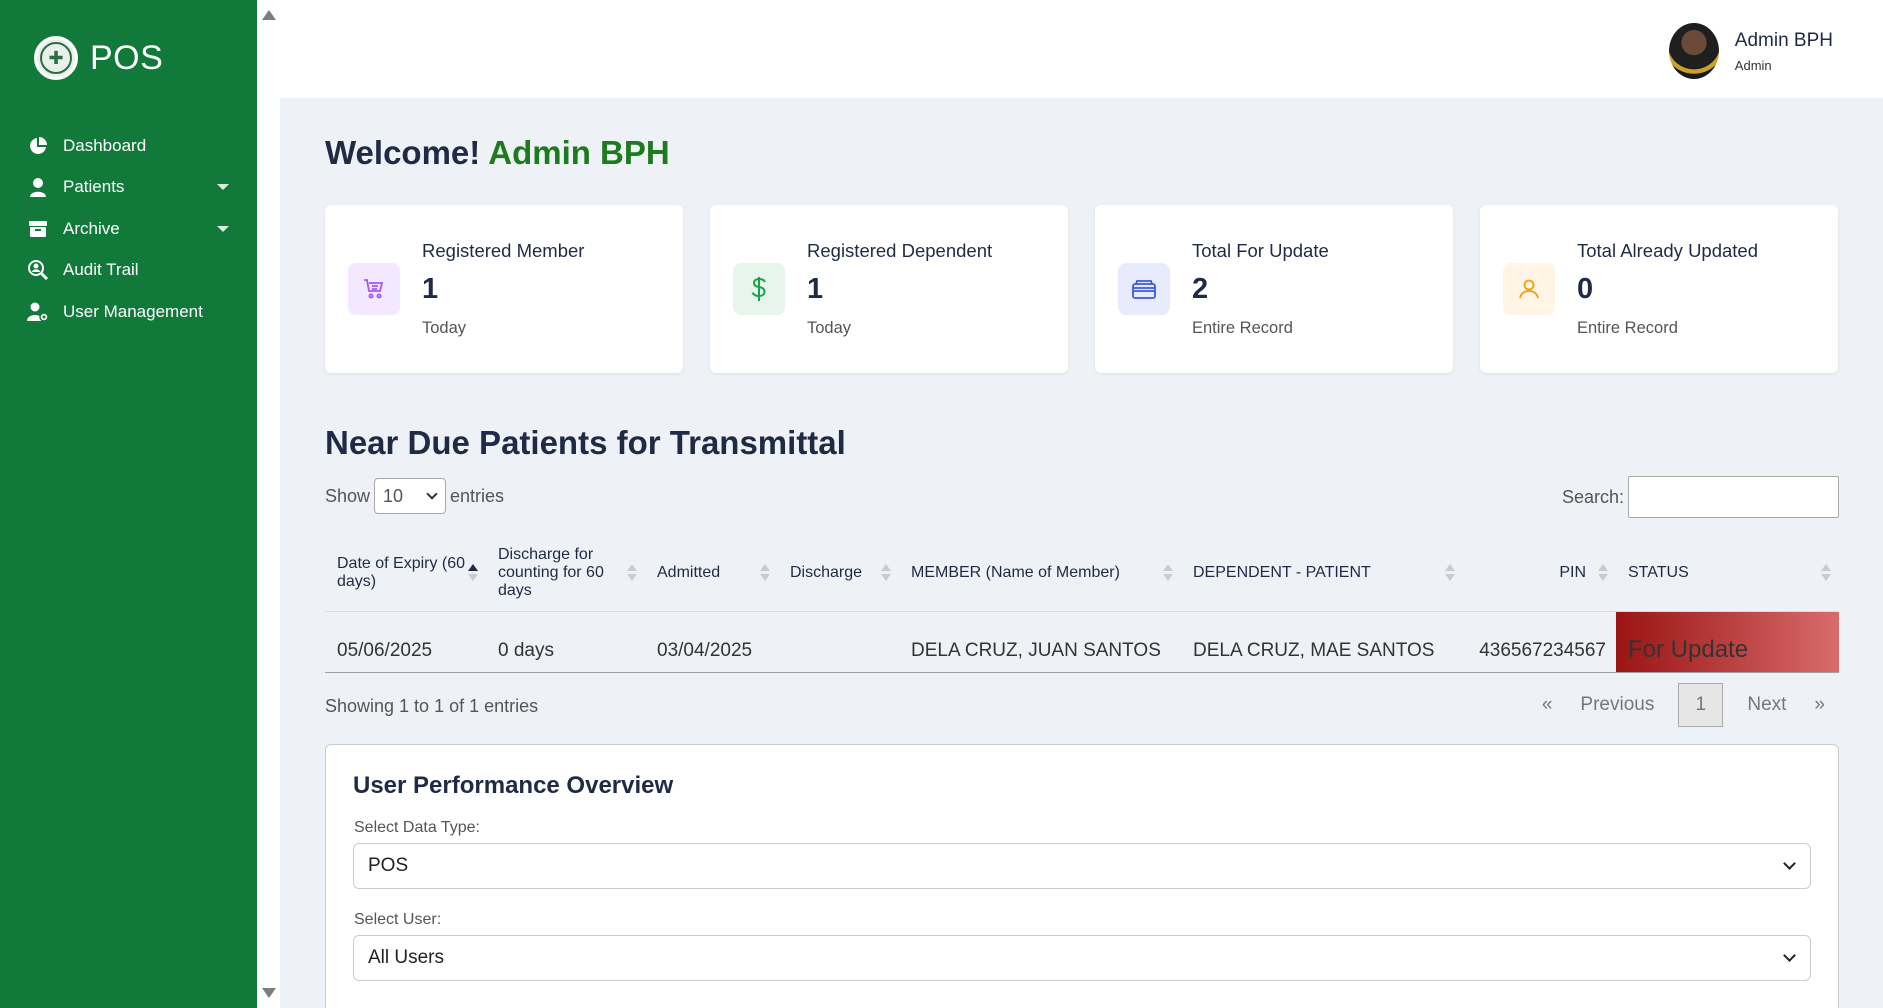 This screenshot has width=1883, height=1008. I want to click on sidebar-item-archive: Archive, so click(128, 229).